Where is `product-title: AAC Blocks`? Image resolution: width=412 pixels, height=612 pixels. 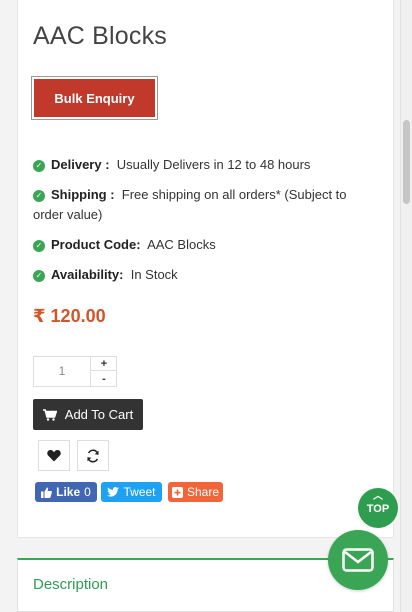 product-title: AAC Blocks is located at coordinates (100, 36).